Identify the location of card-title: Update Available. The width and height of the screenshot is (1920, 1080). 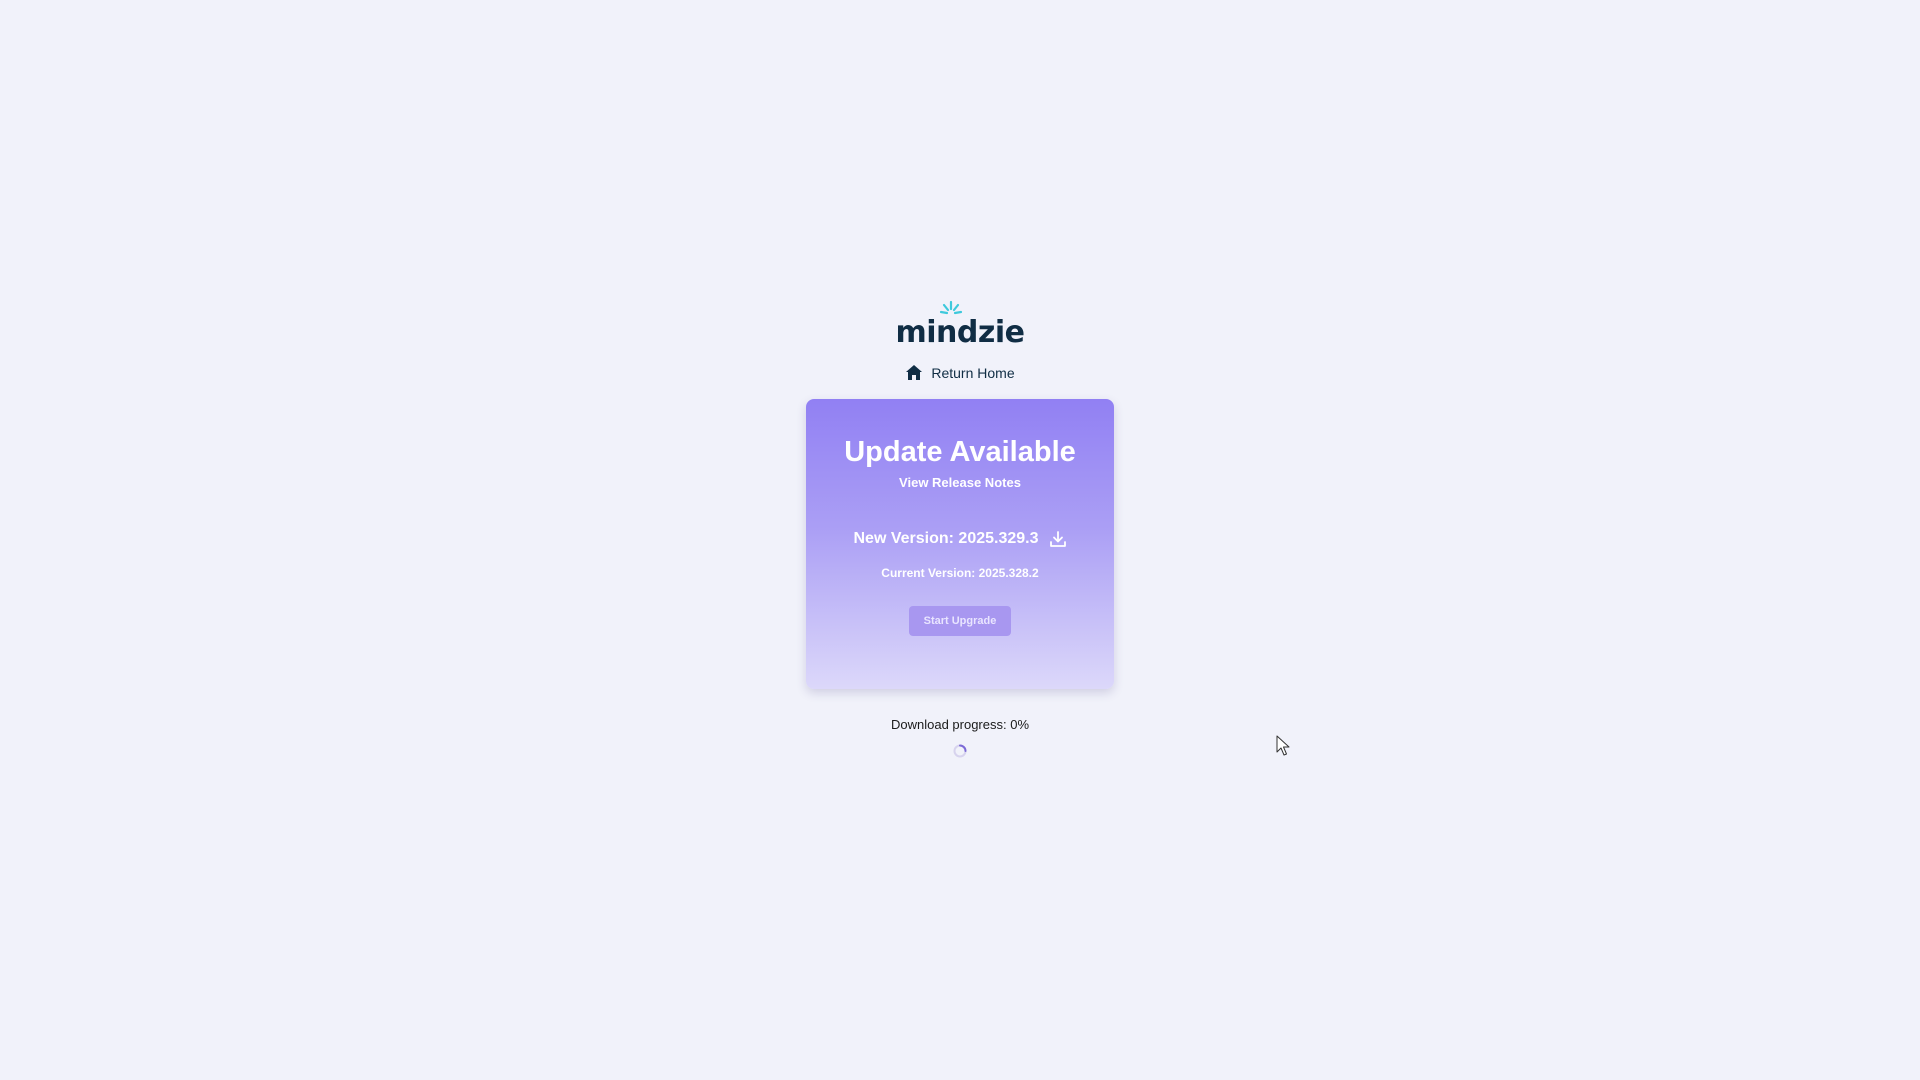
(960, 452).